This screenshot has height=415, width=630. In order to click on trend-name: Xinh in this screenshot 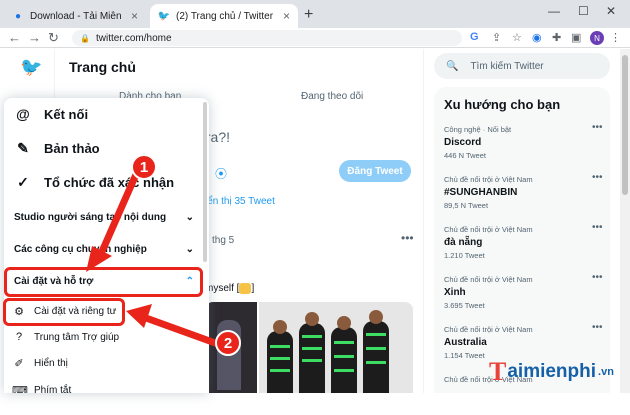, I will do `click(455, 292)`.